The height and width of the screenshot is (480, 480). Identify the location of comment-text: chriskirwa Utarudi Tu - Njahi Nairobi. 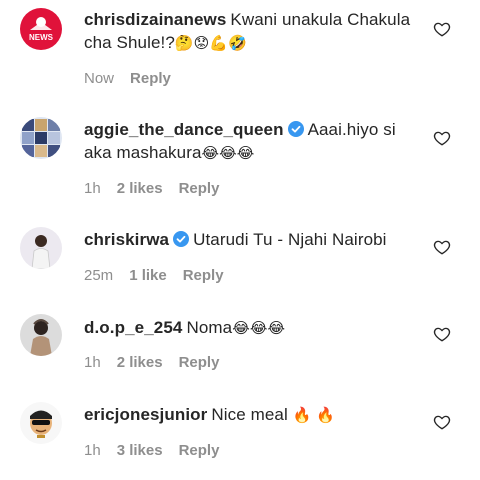
(252, 239).